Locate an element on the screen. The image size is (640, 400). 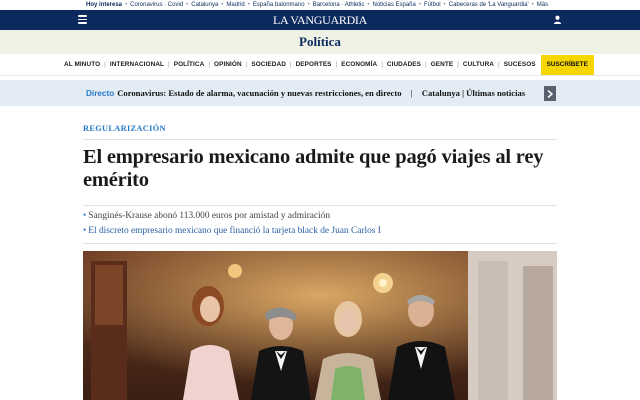
trending-link: España balonmano is located at coordinates (279, 5).